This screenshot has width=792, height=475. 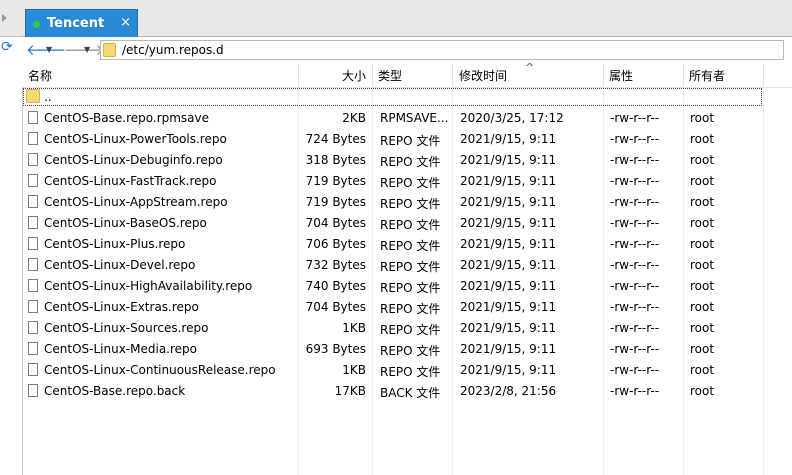 What do you see at coordinates (508, 391) in the screenshot?
I see `file-modified: 2023/2/8, 21:56` at bounding box center [508, 391].